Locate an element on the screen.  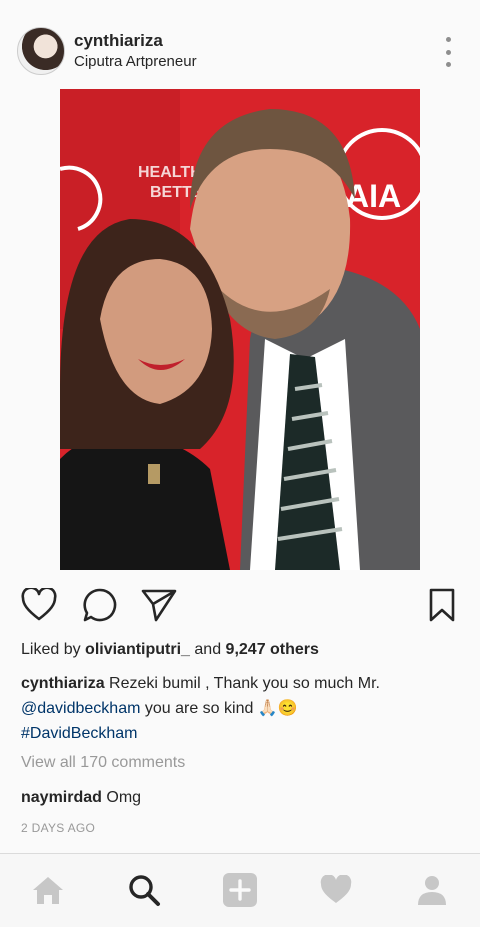
comment-username: naymirdad is located at coordinates (61, 797).